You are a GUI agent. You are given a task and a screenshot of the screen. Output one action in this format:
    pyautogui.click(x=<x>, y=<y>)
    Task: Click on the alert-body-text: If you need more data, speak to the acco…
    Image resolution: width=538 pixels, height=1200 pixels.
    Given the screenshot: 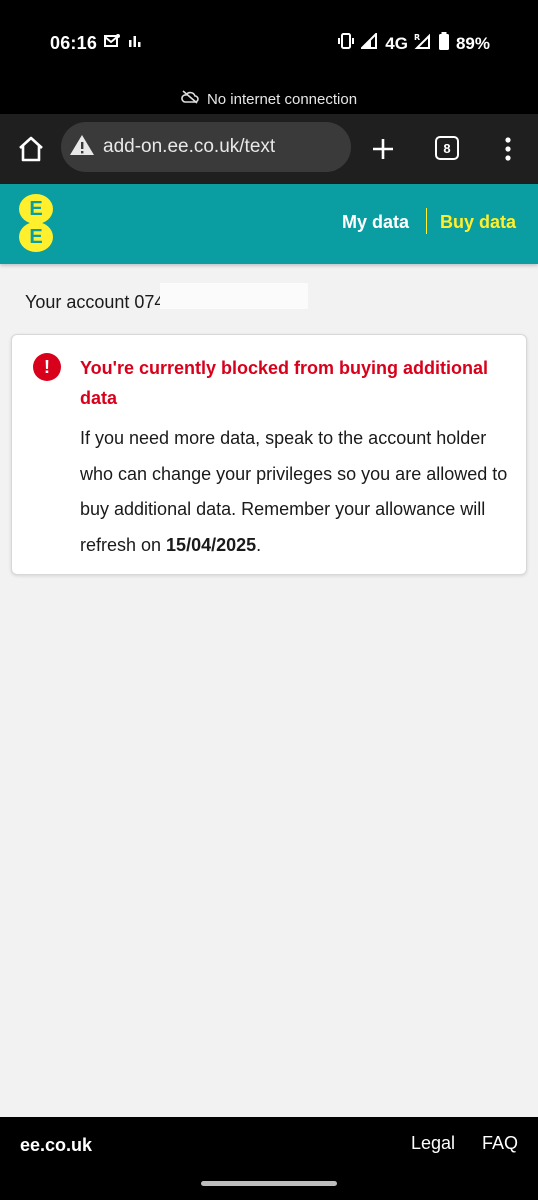 What is the action you would take?
    pyautogui.click(x=294, y=491)
    